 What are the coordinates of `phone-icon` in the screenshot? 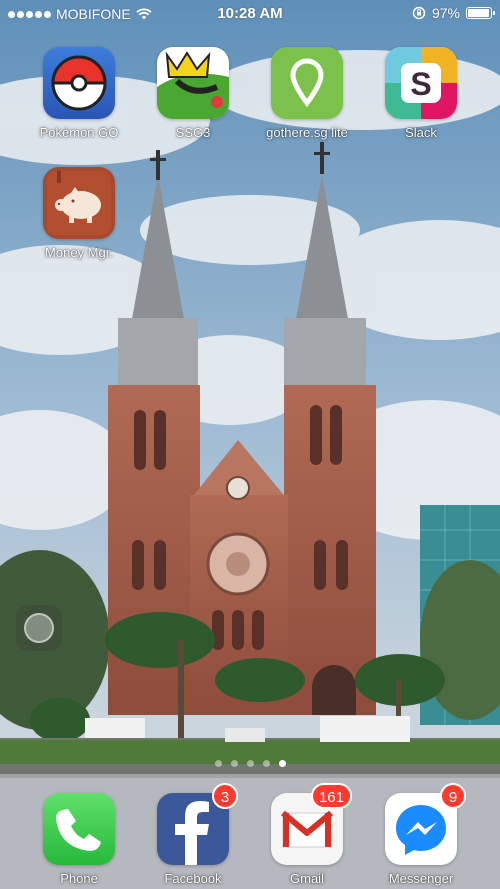 It's located at (79, 829).